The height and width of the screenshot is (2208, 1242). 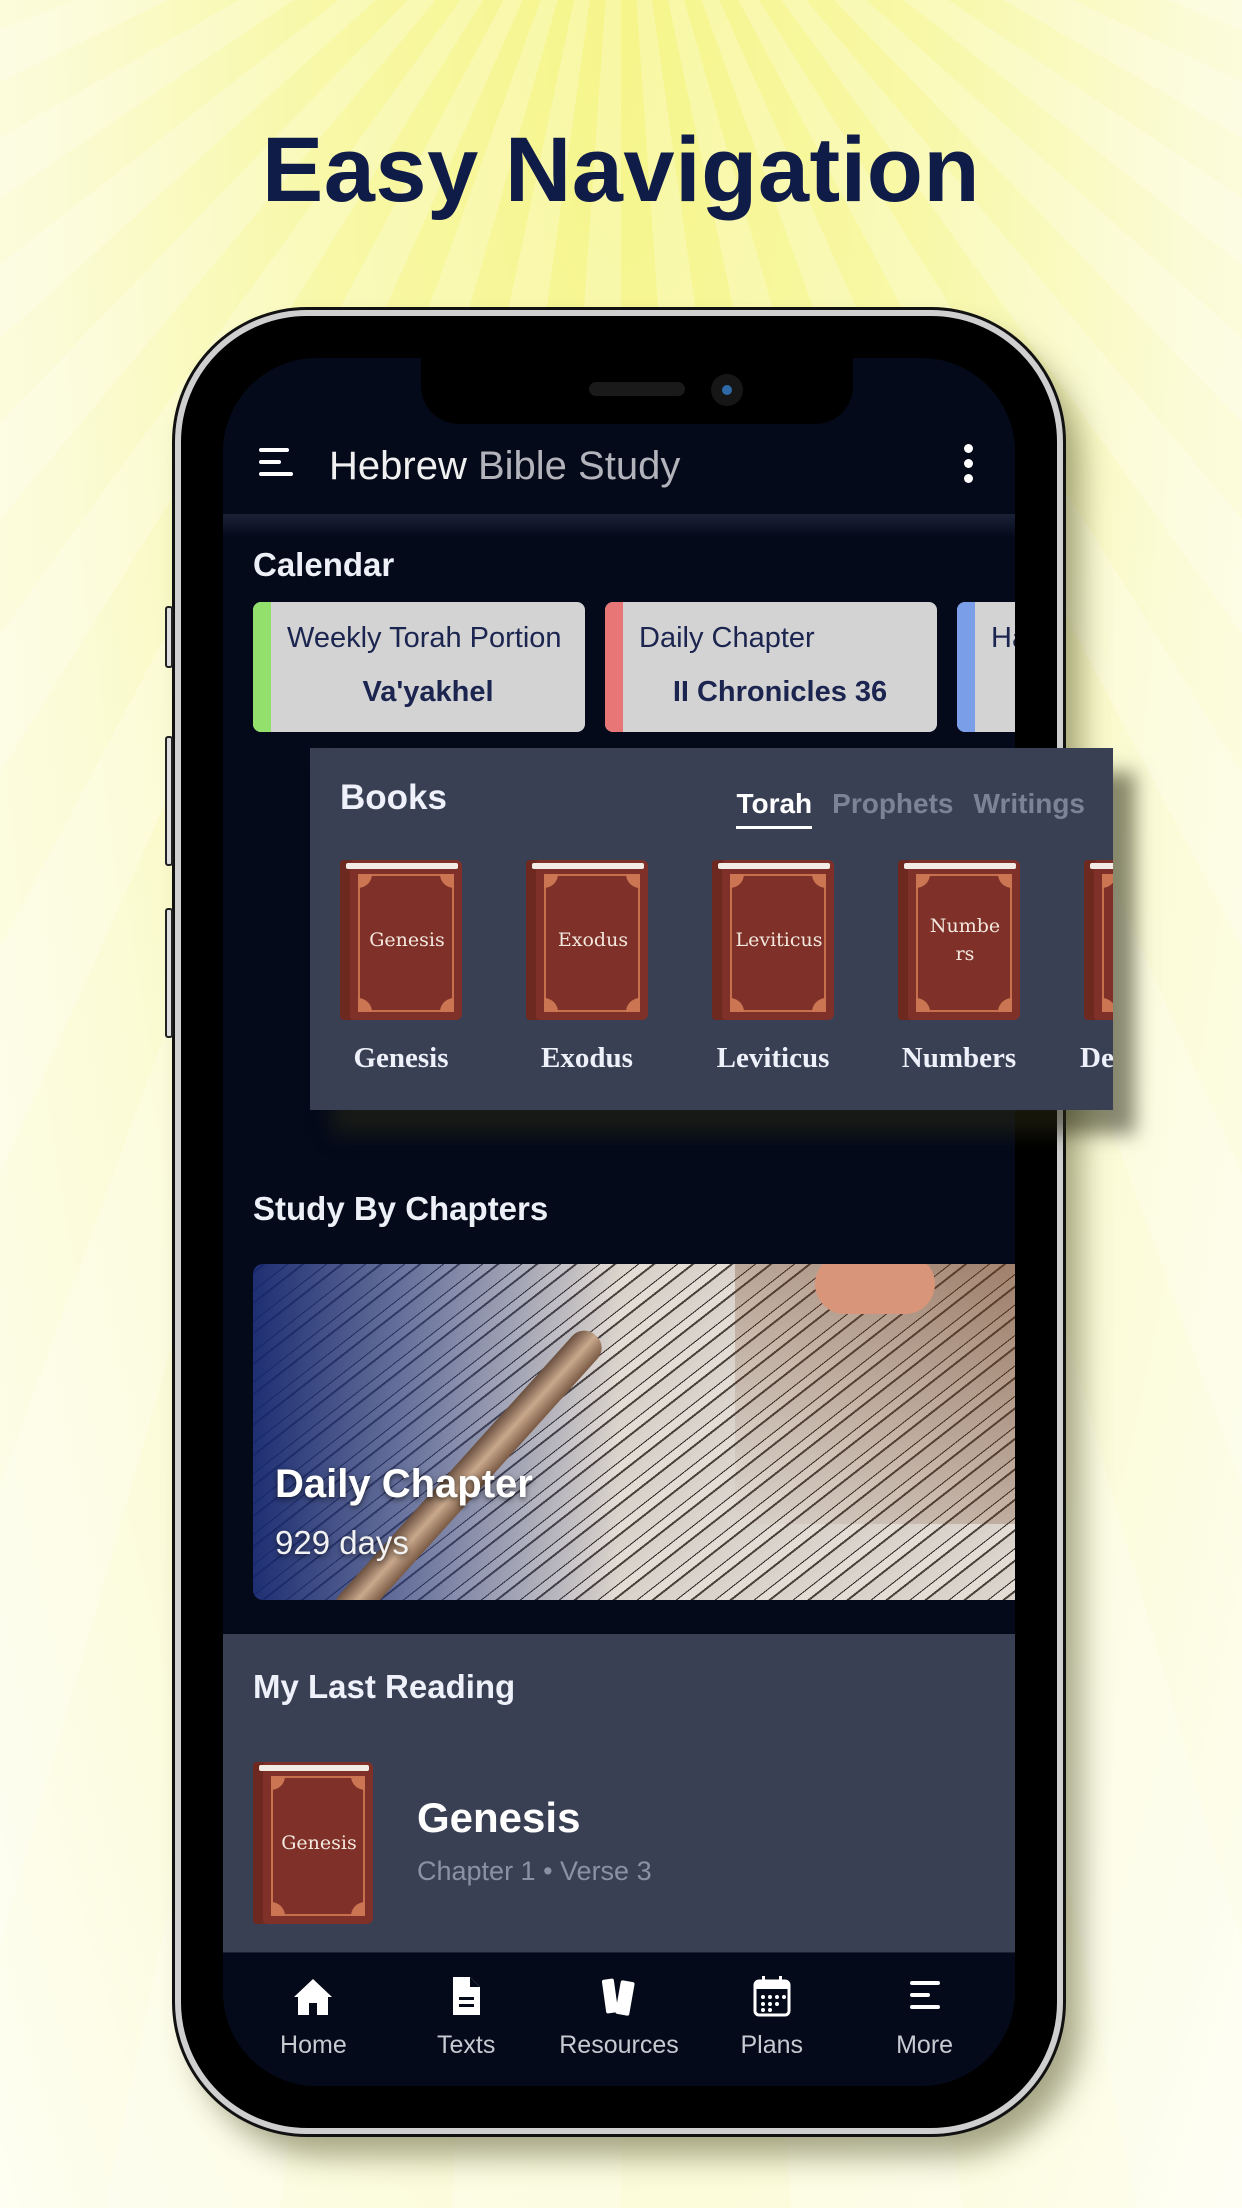 I want to click on book-cover-icon: Leviticus, so click(x=773, y=940).